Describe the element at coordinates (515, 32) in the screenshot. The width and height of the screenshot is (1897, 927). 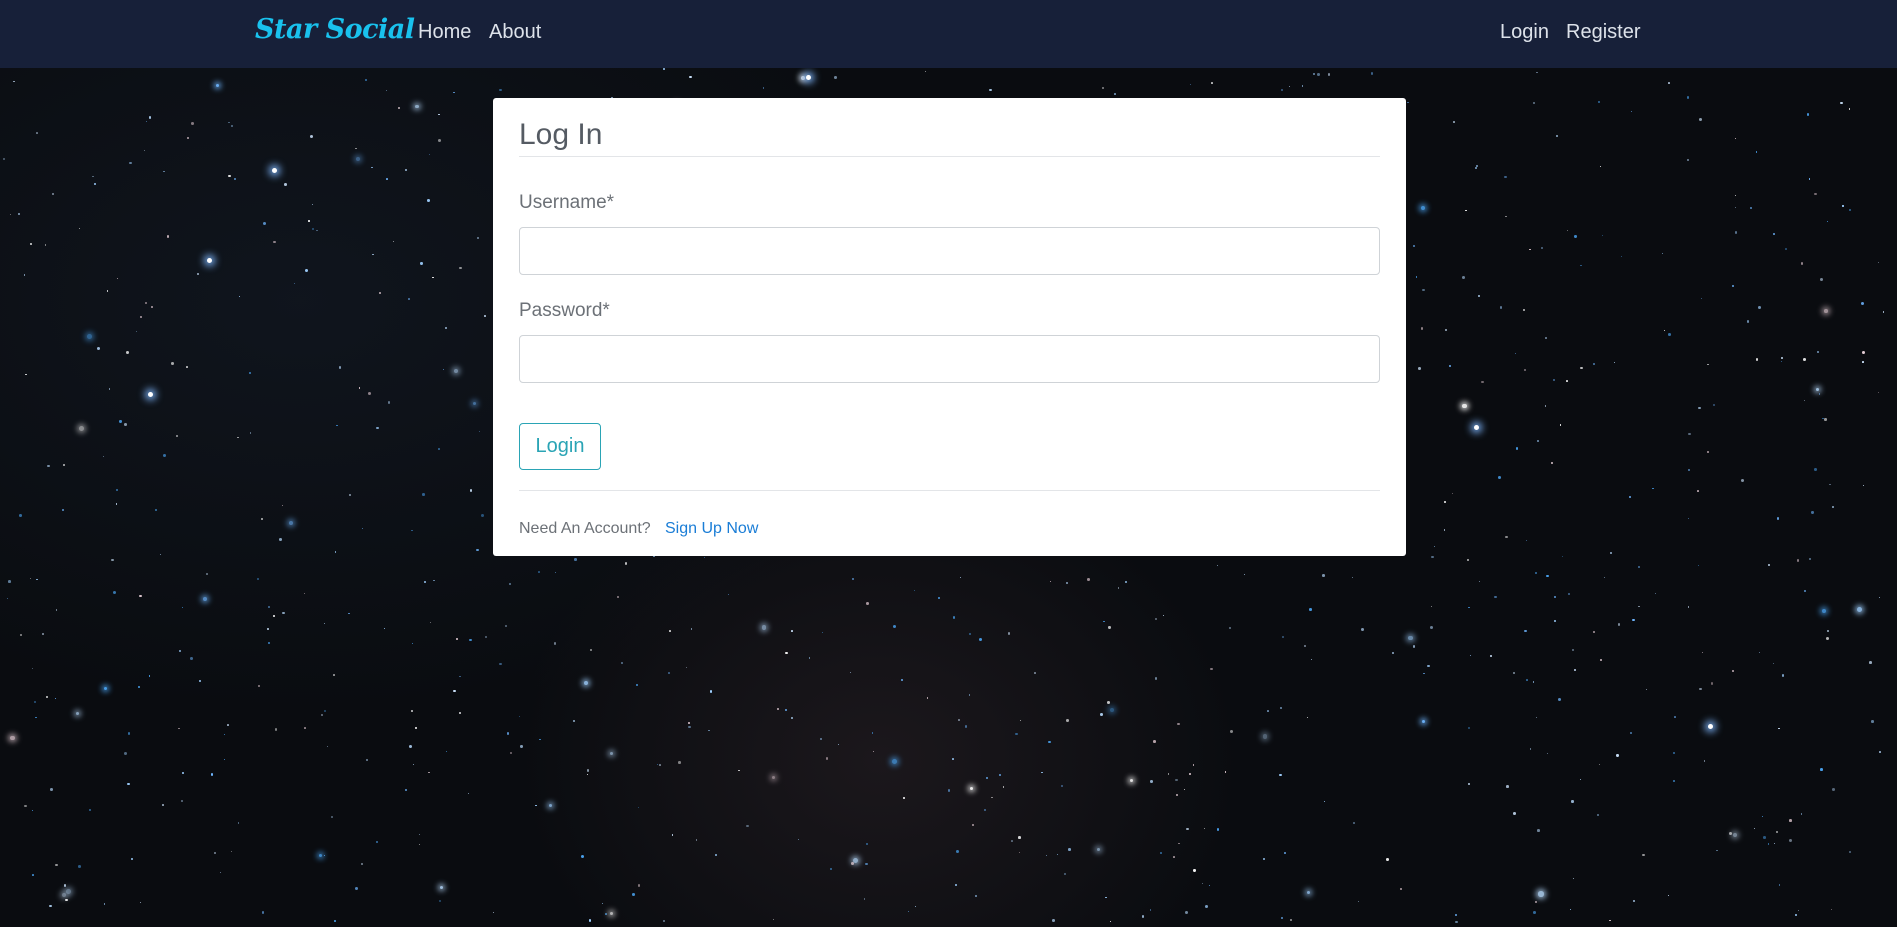
I see `nav-link-about: About` at that location.